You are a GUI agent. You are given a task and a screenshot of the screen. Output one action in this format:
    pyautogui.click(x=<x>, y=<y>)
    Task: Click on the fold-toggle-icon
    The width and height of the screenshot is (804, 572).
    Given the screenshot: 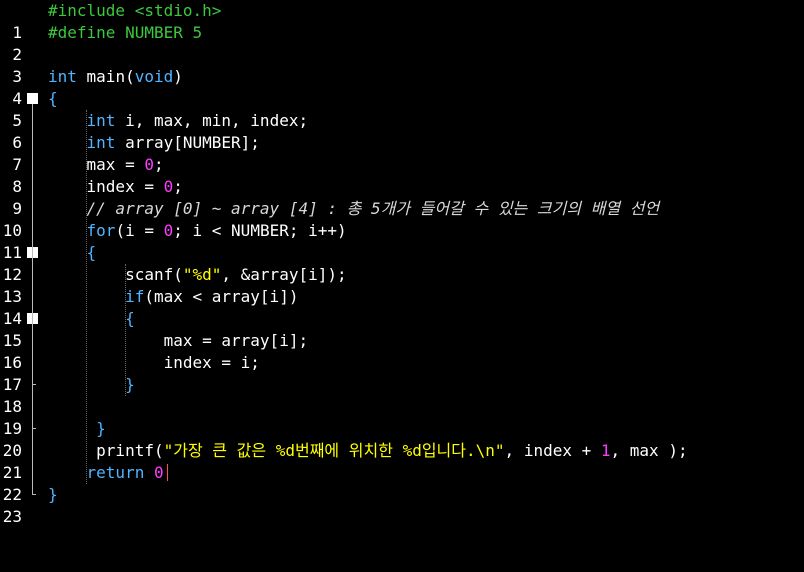 What is the action you would take?
    pyautogui.click(x=32, y=98)
    